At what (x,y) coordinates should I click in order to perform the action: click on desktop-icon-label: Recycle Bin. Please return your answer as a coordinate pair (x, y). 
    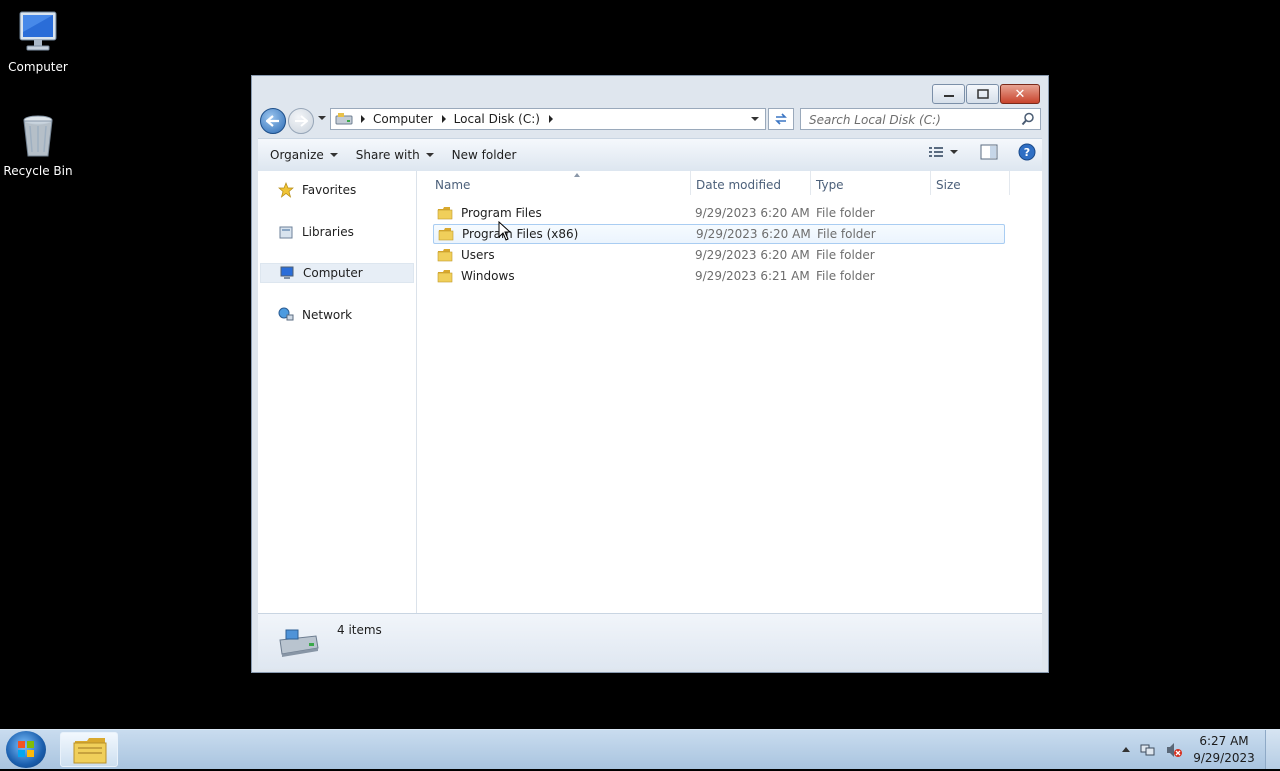
    Looking at the image, I should click on (38, 171).